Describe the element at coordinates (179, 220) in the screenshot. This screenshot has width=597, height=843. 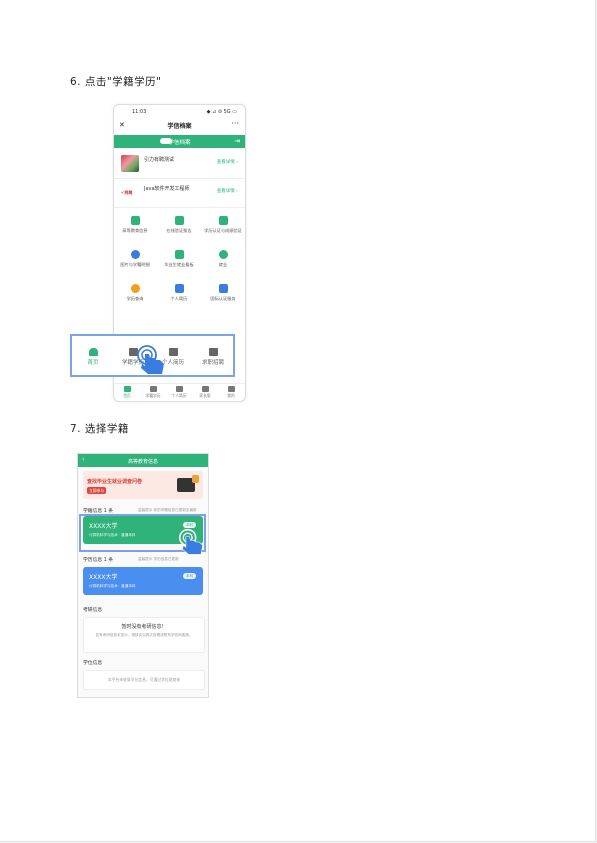
I see `shield-icon` at that location.